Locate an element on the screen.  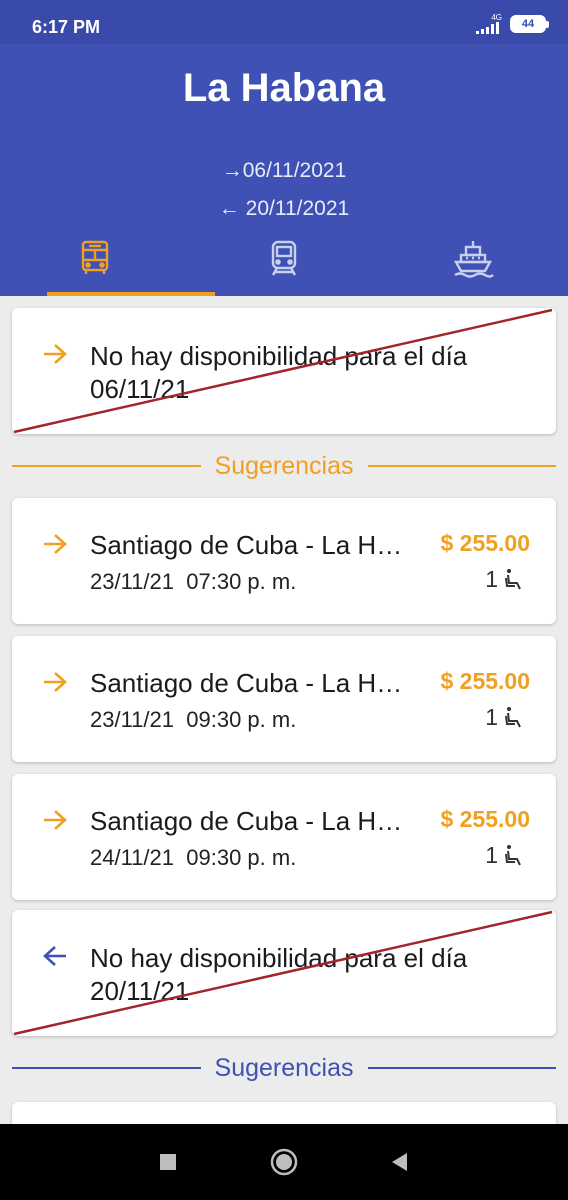
arrow-left-icon: ← is located at coordinates (229, 208).